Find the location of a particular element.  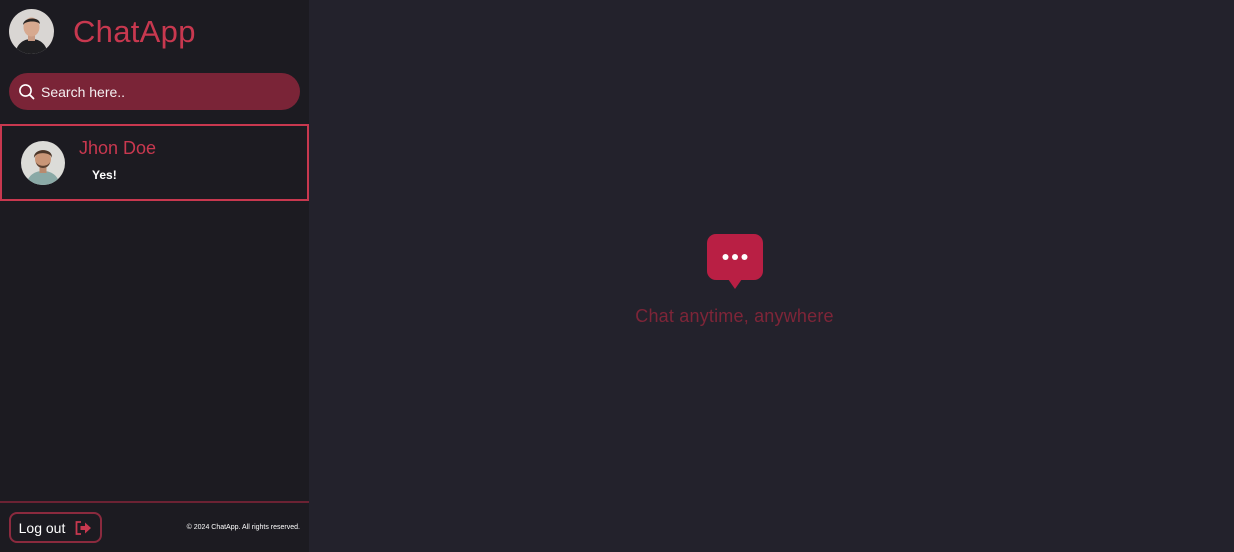

search-input is located at coordinates (161, 91).